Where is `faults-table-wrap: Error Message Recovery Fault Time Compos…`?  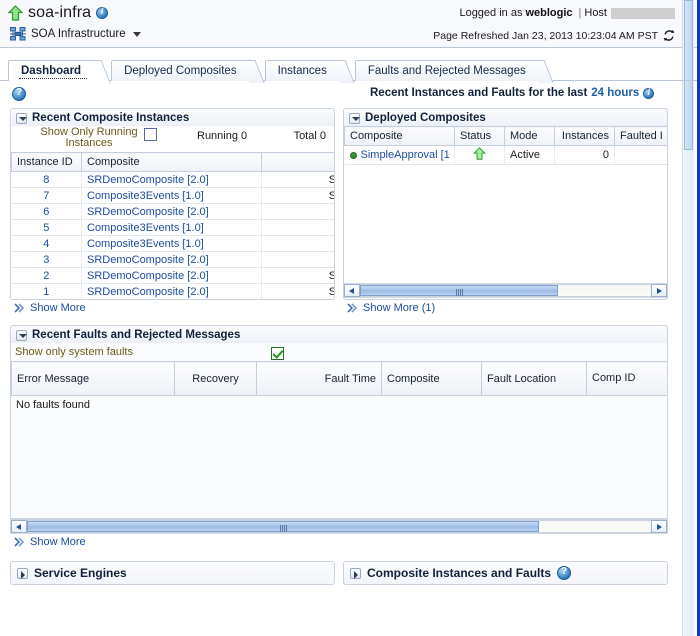 faults-table-wrap: Error Message Recovery Fault Time Compos… is located at coordinates (339, 378).